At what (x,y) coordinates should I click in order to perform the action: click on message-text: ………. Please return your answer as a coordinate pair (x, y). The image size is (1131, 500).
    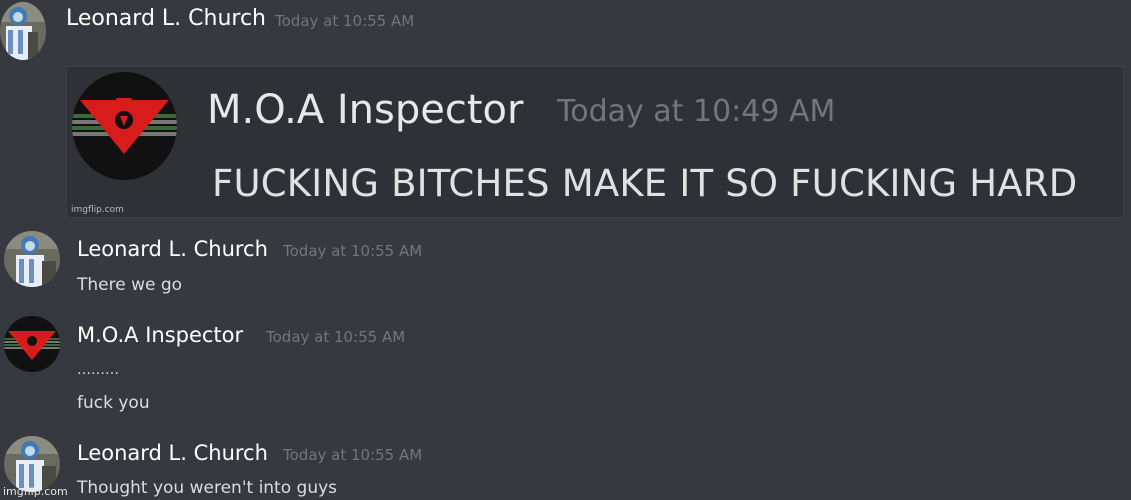
    Looking at the image, I should click on (98, 370).